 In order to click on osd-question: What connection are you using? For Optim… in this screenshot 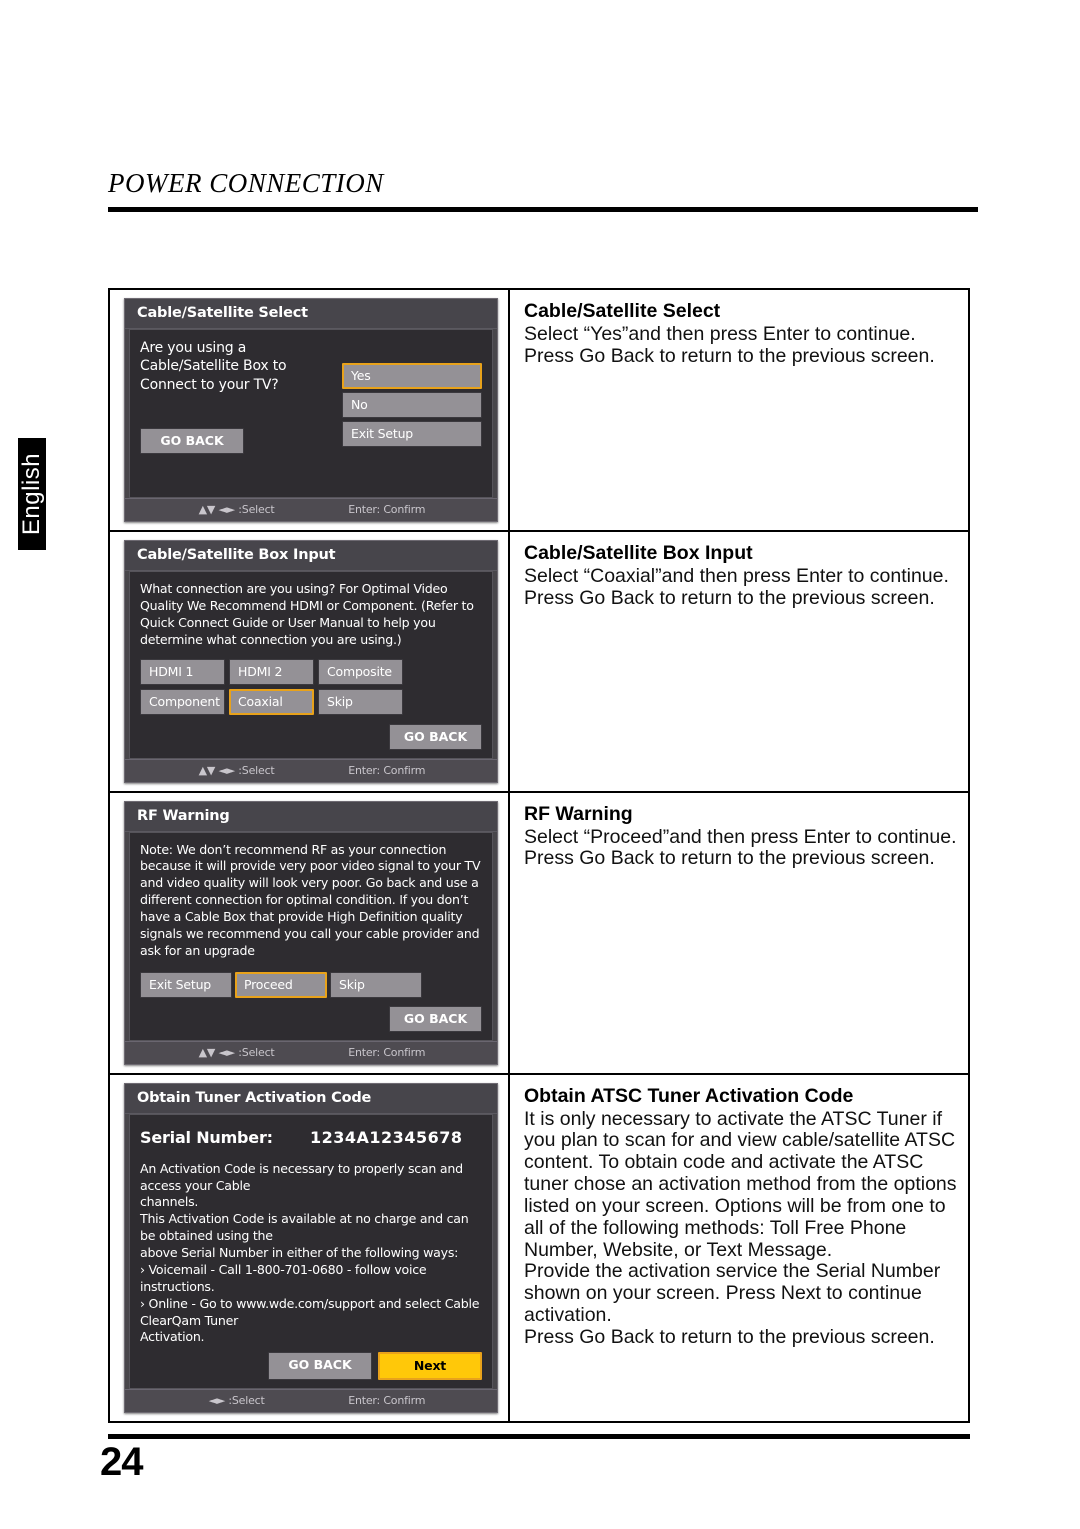, I will do `click(307, 614)`.